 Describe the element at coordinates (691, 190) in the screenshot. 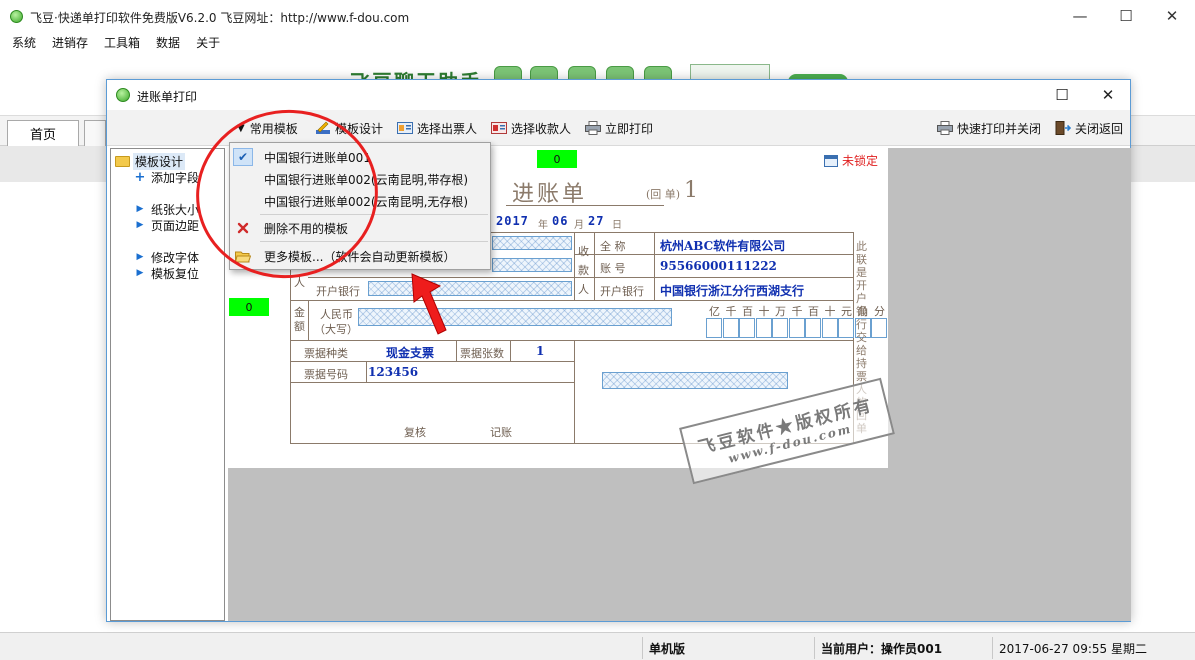

I see `slip-copy-number: 1` at that location.